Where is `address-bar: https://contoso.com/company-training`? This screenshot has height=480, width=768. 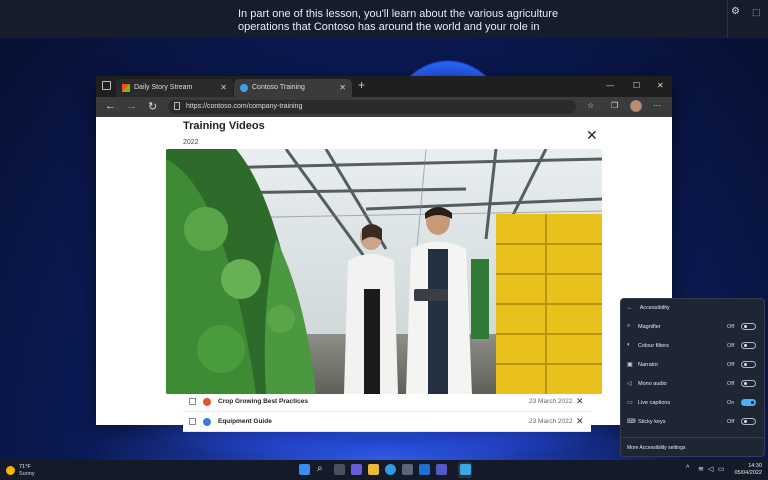
address-bar: https://contoso.com/company-training is located at coordinates (372, 107).